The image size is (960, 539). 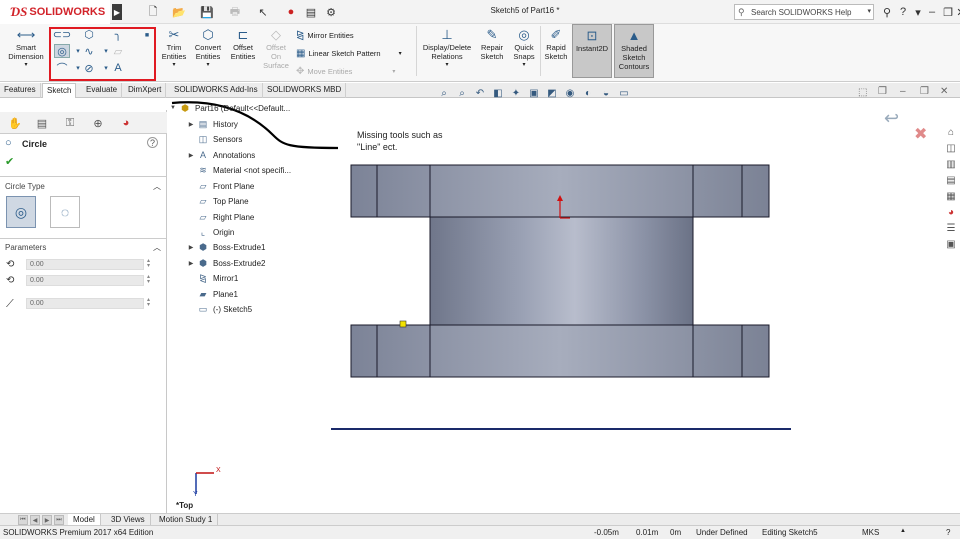 What do you see at coordinates (221, 155) in the screenshot?
I see `tree-item-annotations: ▶ A Annotations` at bounding box center [221, 155].